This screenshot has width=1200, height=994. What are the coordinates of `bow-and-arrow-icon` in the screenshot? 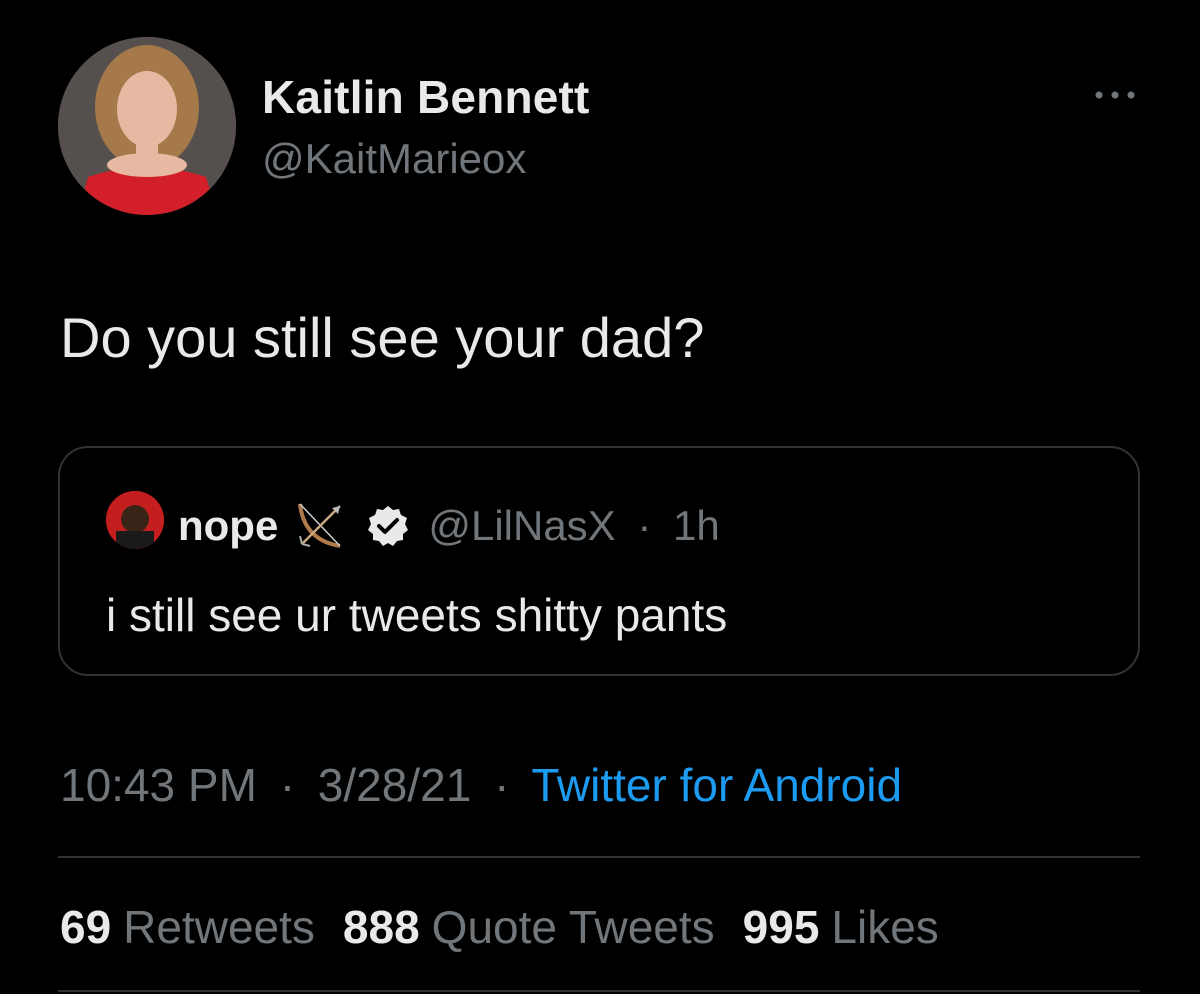 It's located at (320, 525).